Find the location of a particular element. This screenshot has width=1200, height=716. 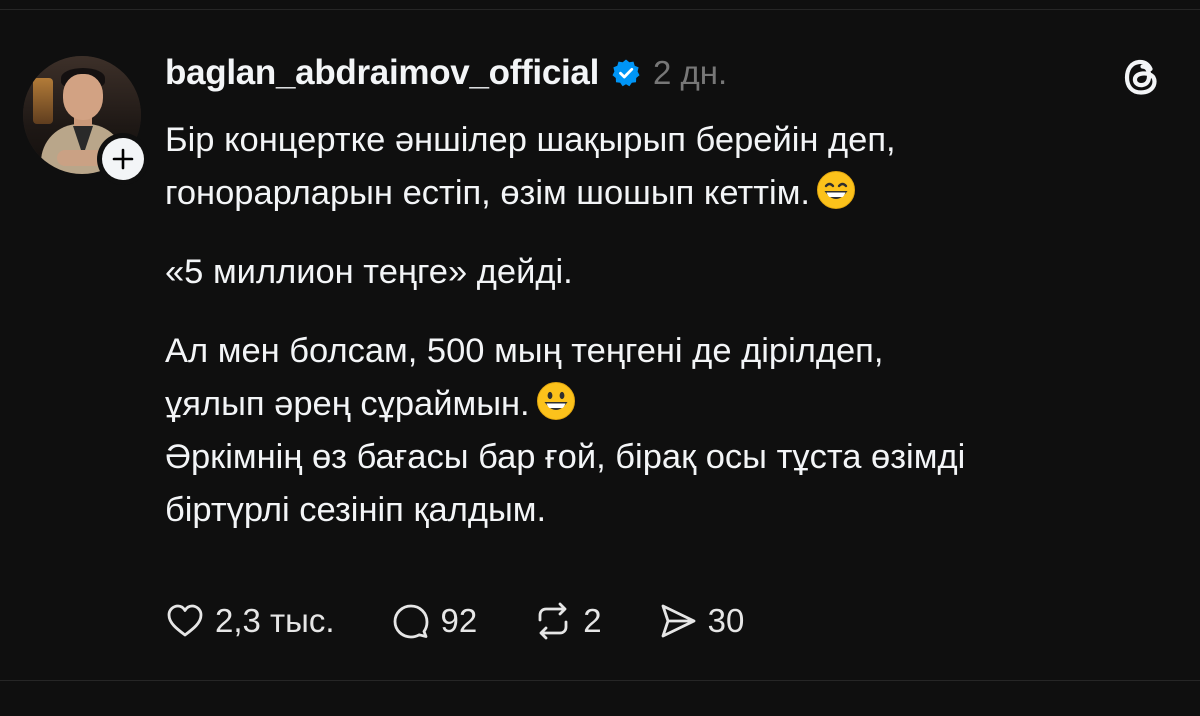

username-link: baglan_abdraimov_official is located at coordinates (382, 73).